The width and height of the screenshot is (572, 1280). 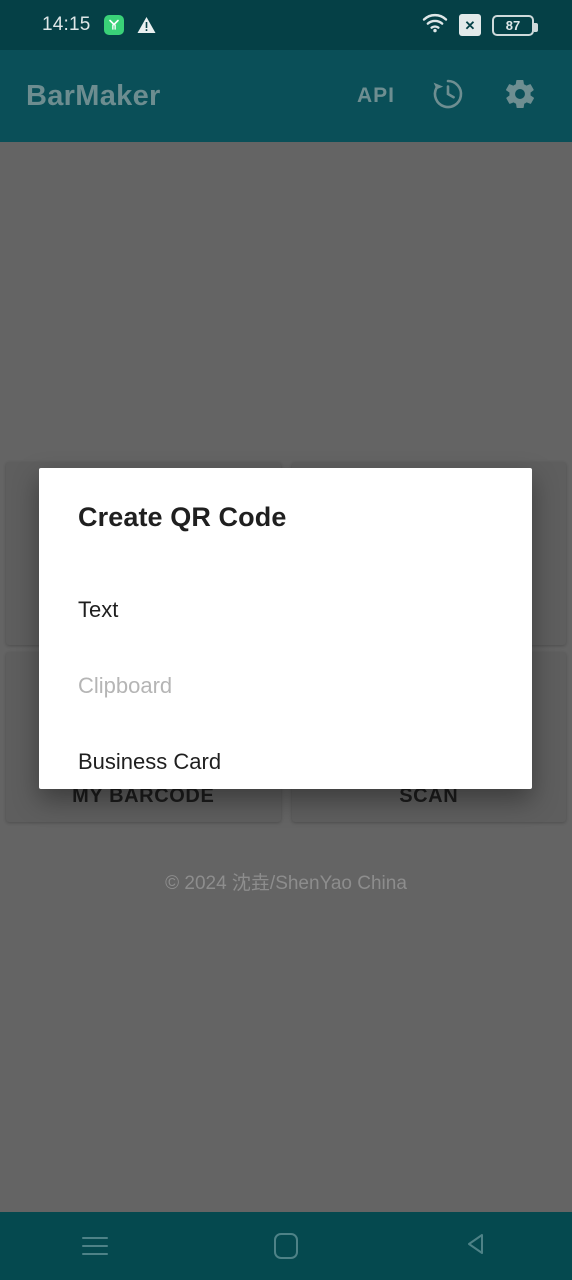 I want to click on android-nav-bar, so click(x=286, y=1246).